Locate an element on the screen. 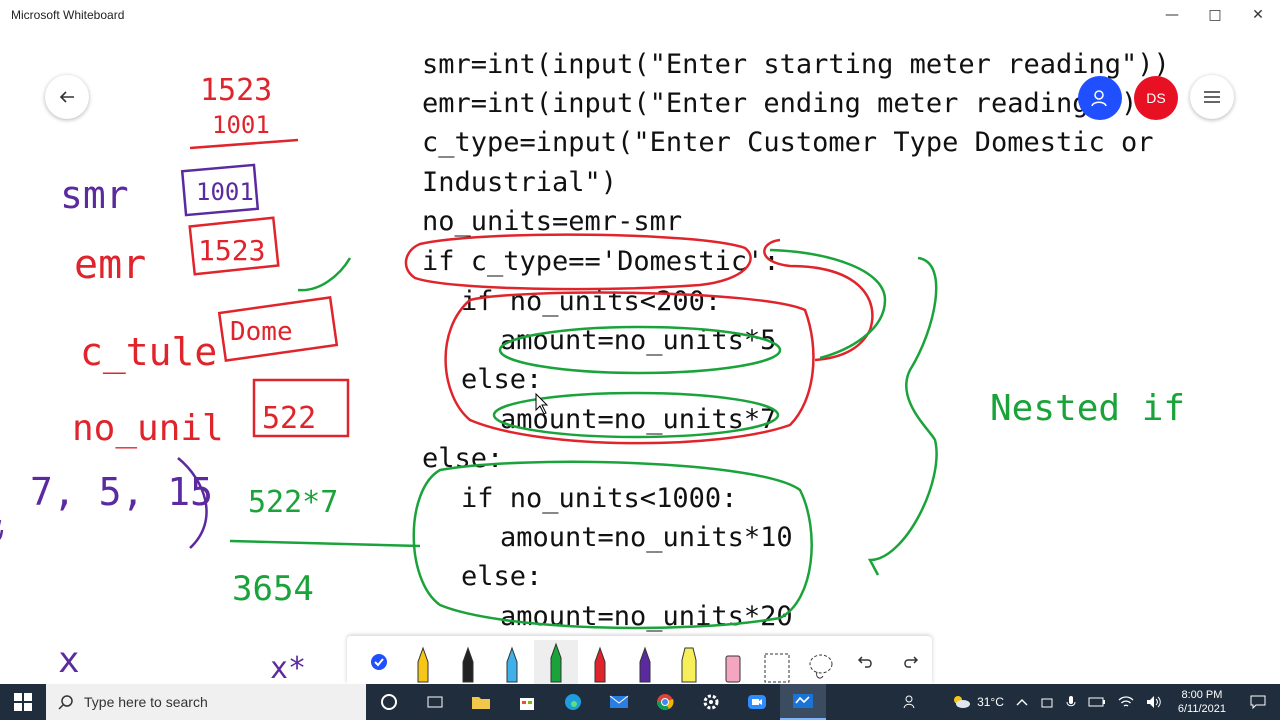  green-brace is located at coordinates (902, 416).